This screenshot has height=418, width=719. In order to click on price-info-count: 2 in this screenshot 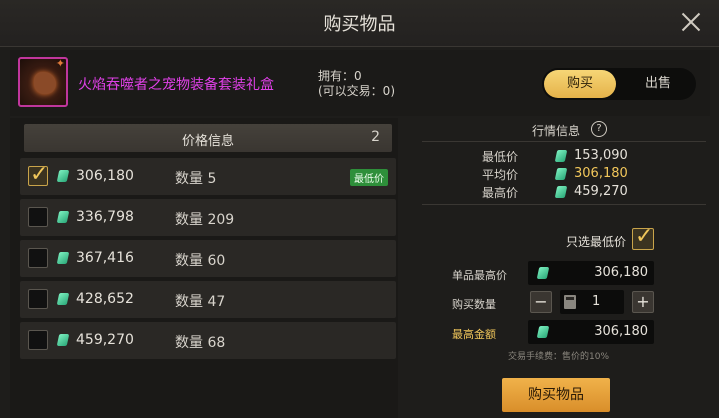, I will do `click(375, 137)`.